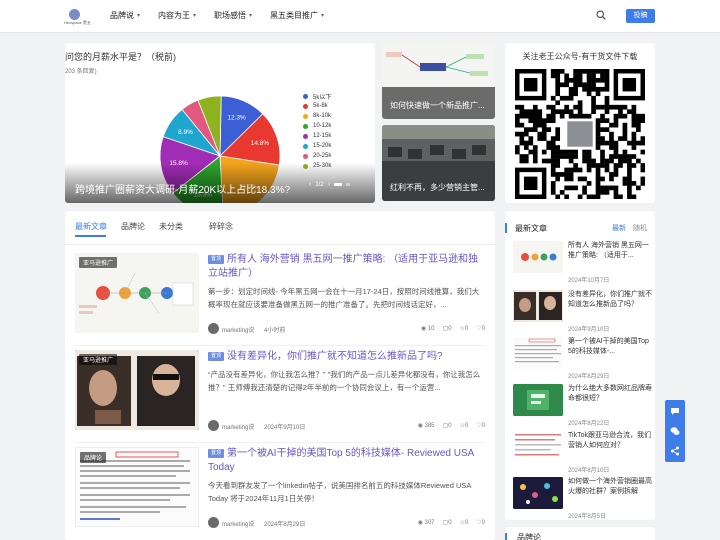  Describe the element at coordinates (346, 329) in the screenshot. I see `article-meta: marketing说 4小时前 ◉ 10 ▢0 ☆0 ♡0` at that location.